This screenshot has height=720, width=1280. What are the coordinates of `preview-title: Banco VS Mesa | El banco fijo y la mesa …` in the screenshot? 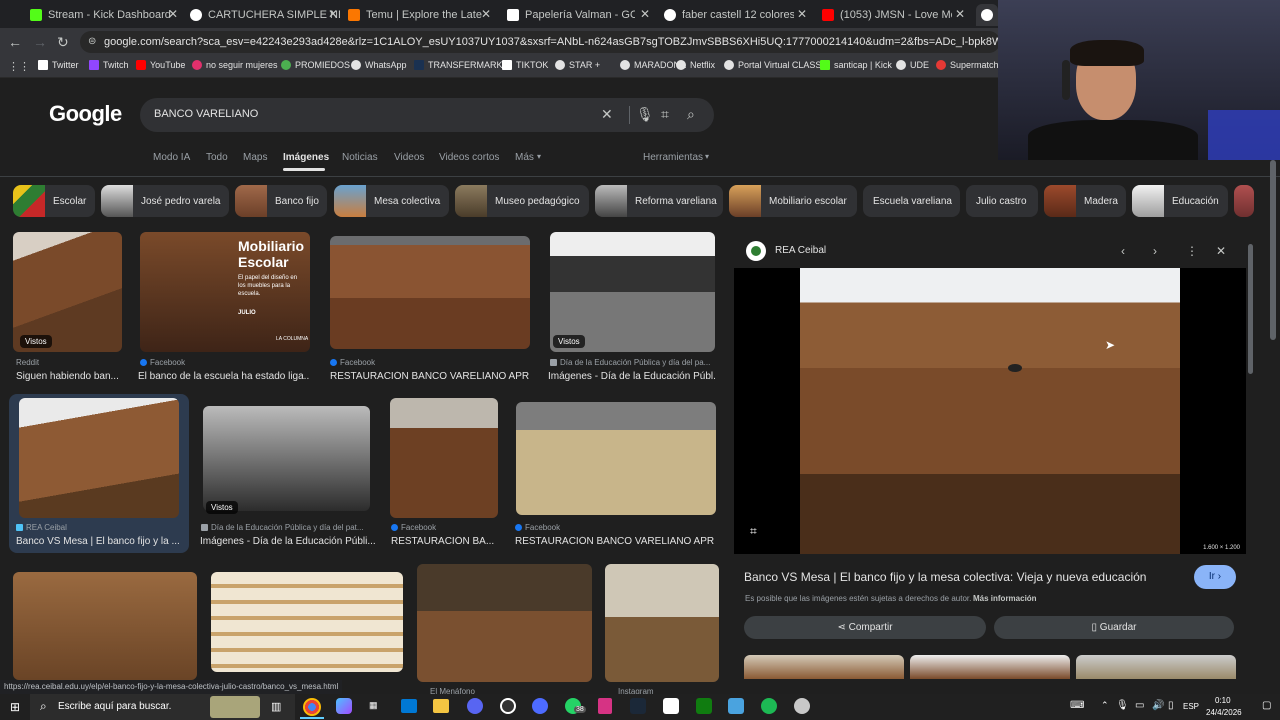 It's located at (964, 577).